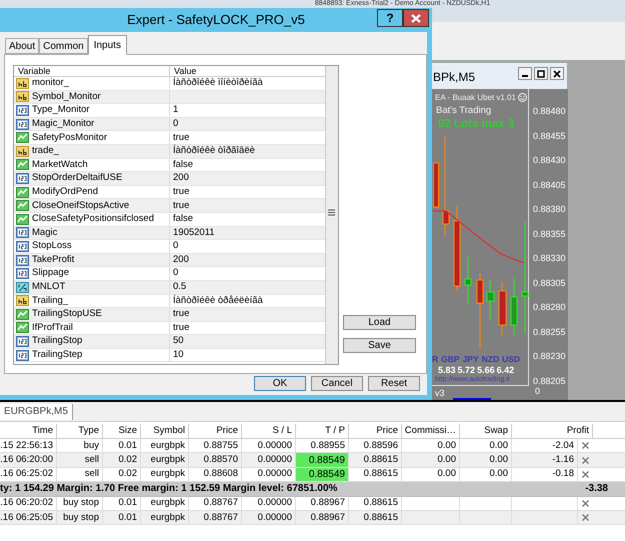  I want to click on column-header: S / L, so click(269, 431).